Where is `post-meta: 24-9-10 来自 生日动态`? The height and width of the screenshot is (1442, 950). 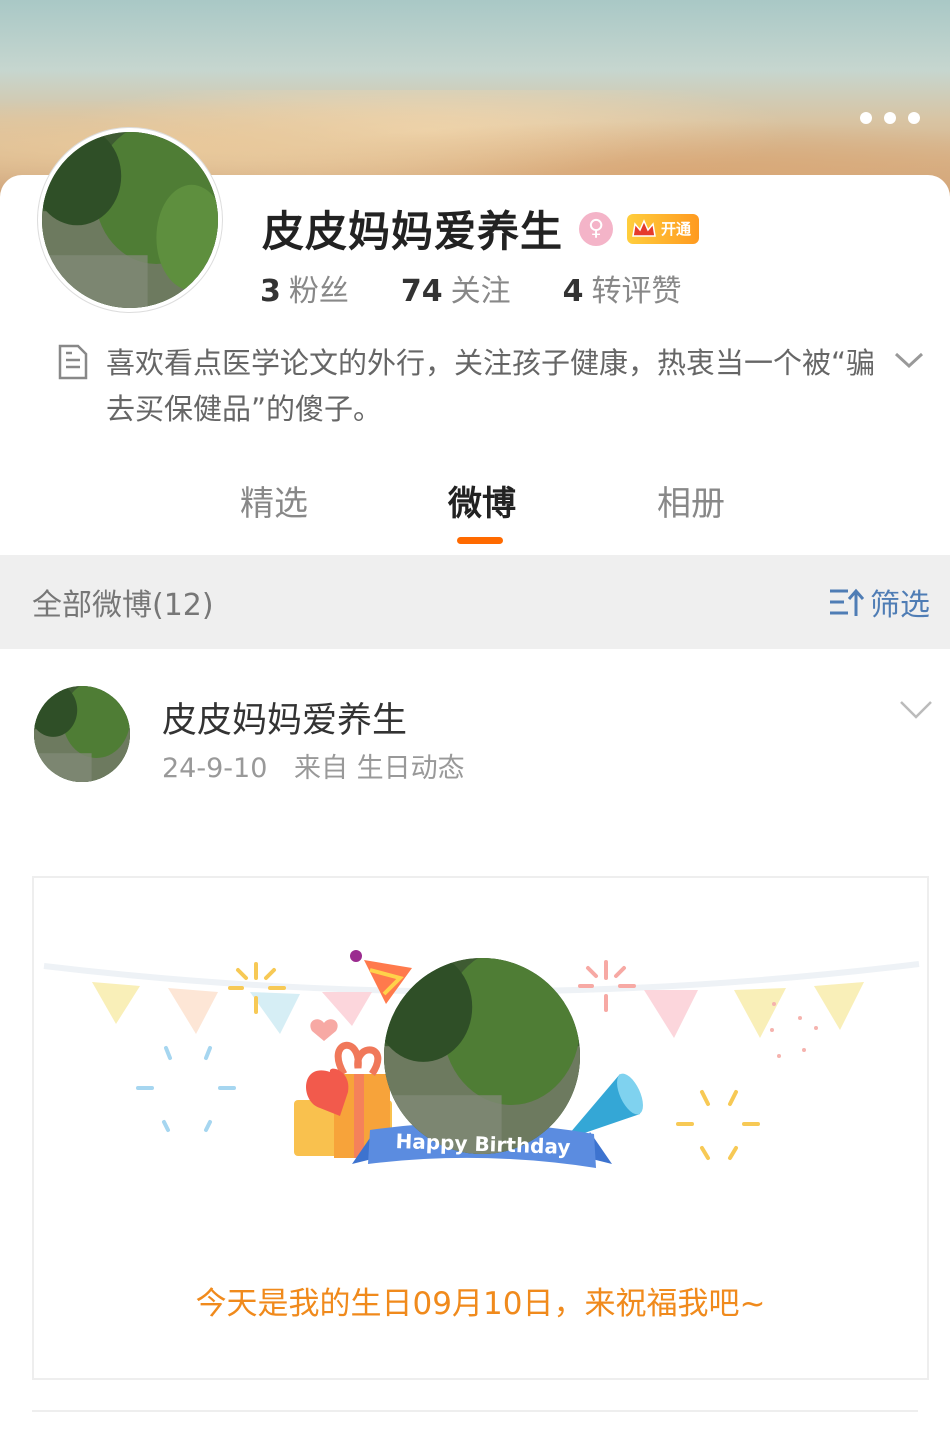 post-meta: 24-9-10 来自 生日动态 is located at coordinates (313, 765).